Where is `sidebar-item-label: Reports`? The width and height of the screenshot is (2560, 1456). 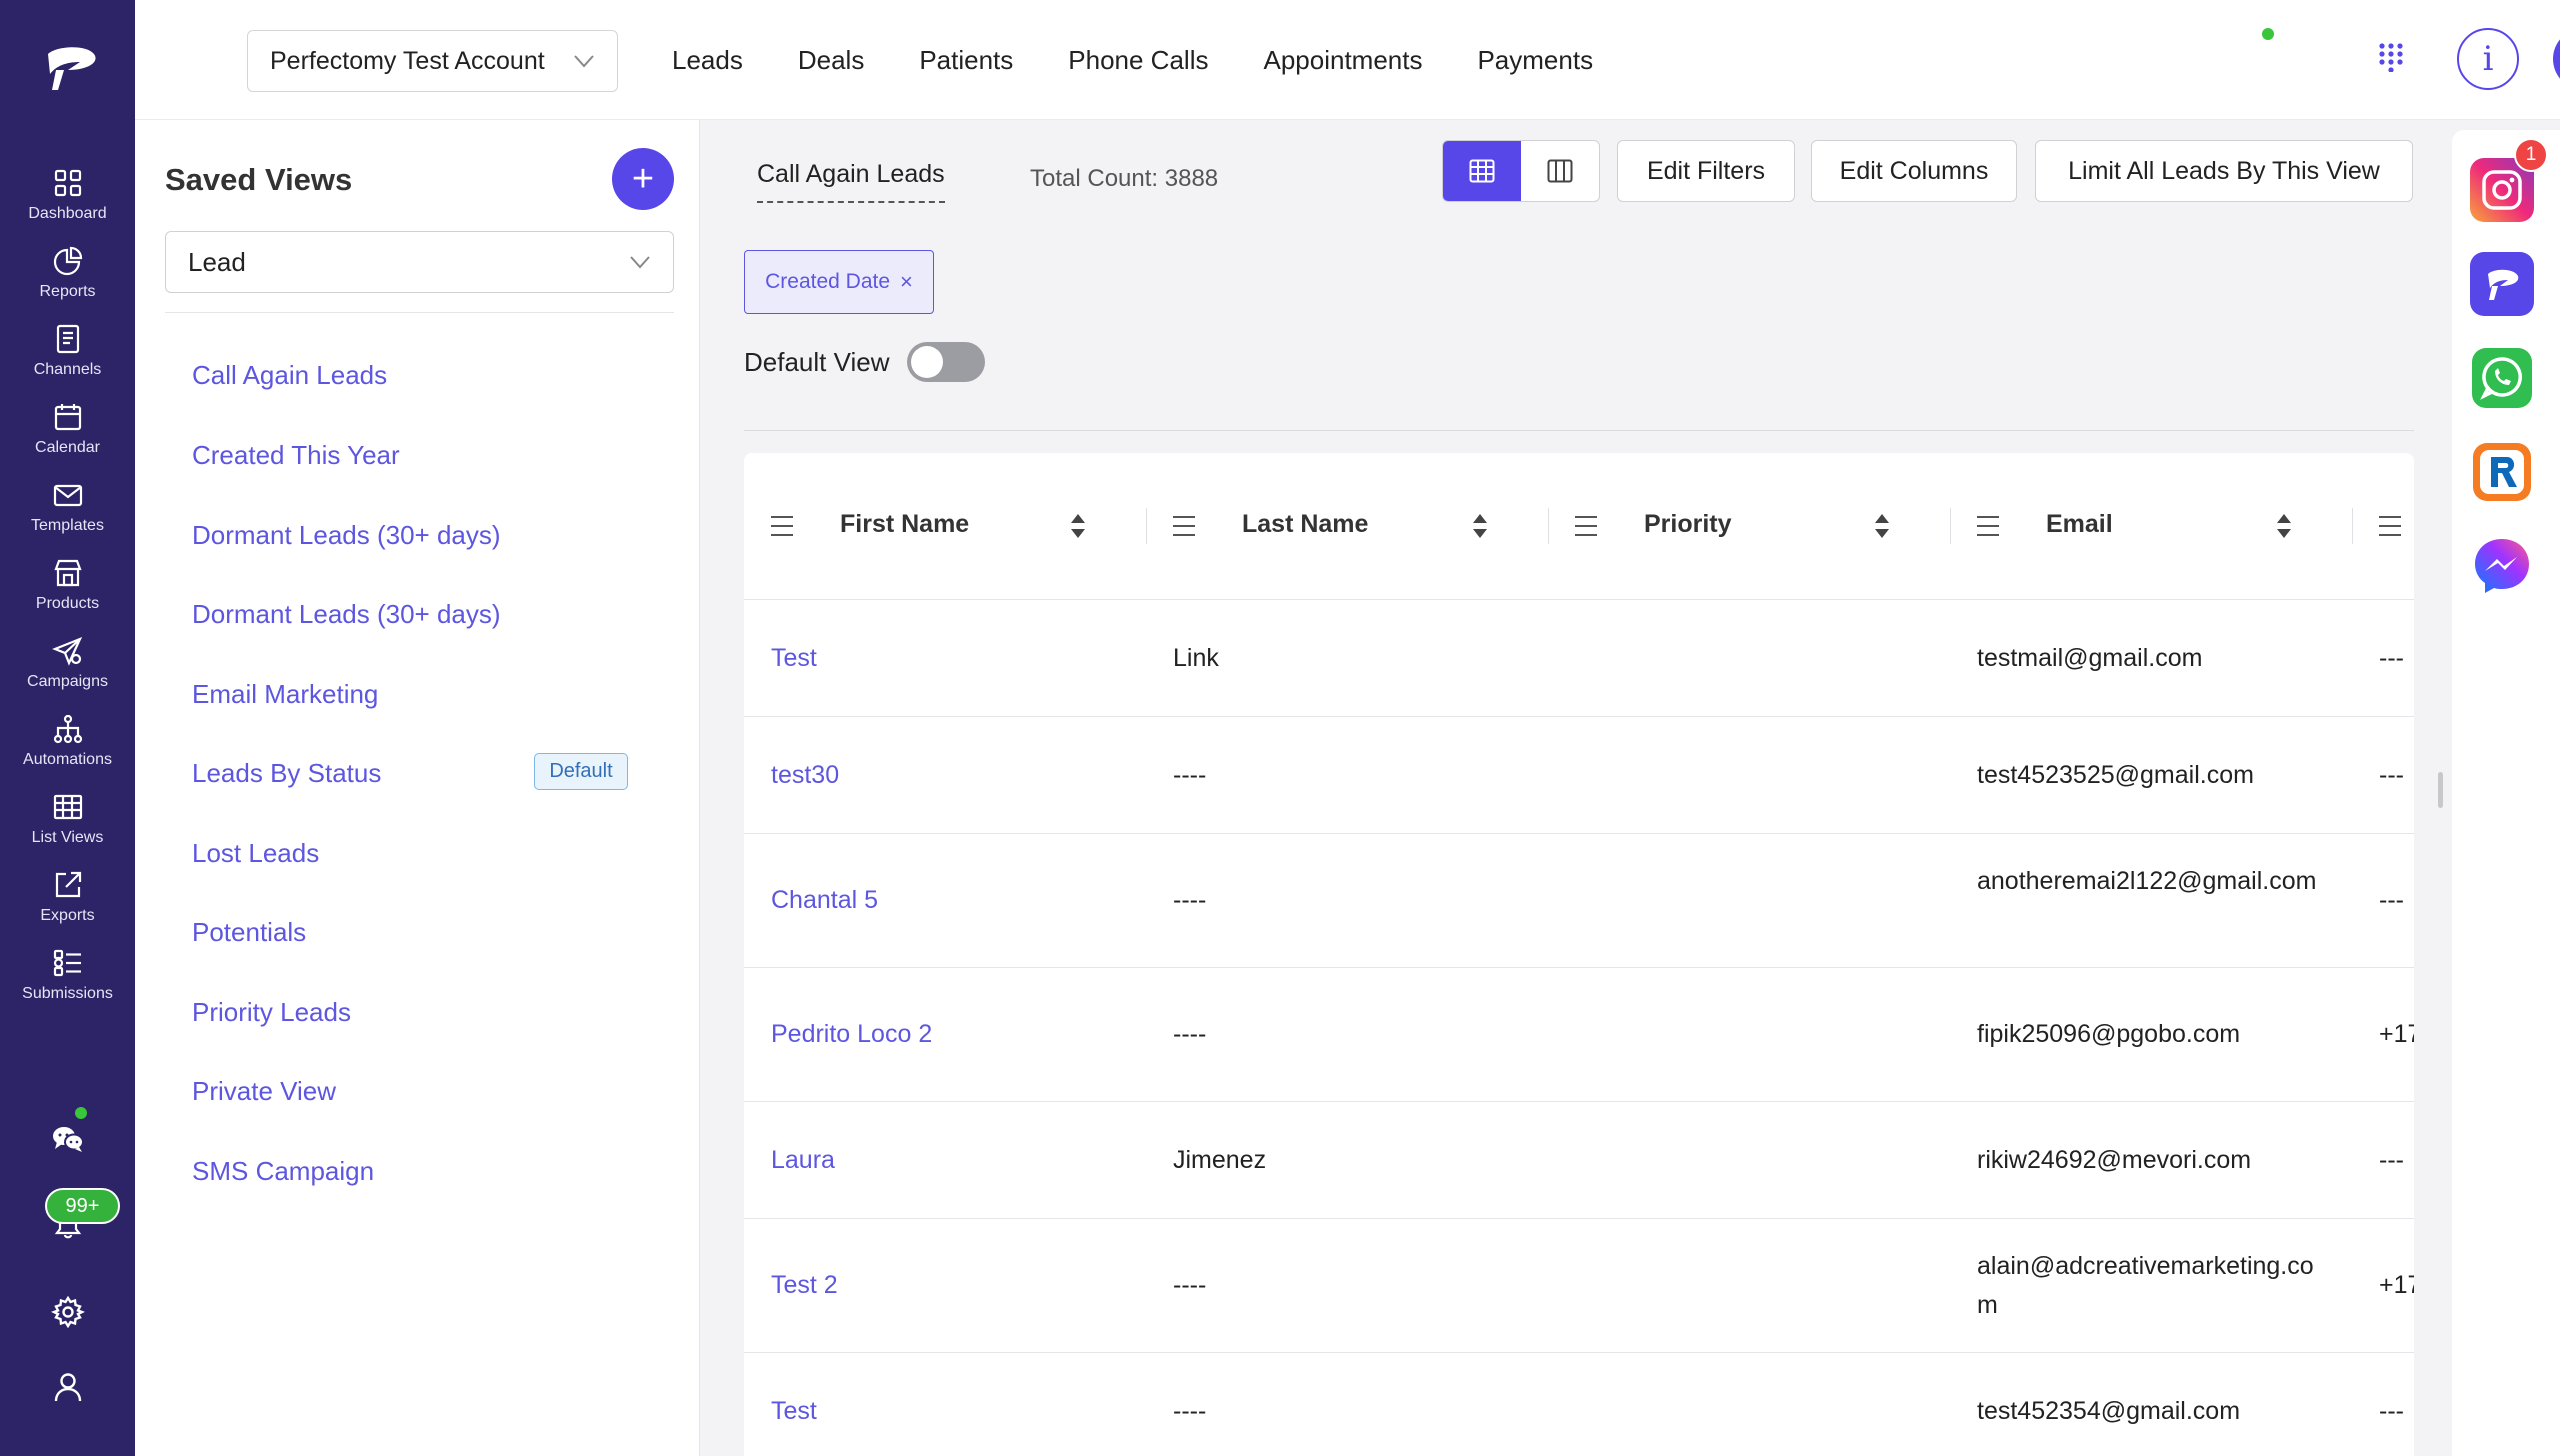
sidebar-item-label: Reports is located at coordinates (67, 291).